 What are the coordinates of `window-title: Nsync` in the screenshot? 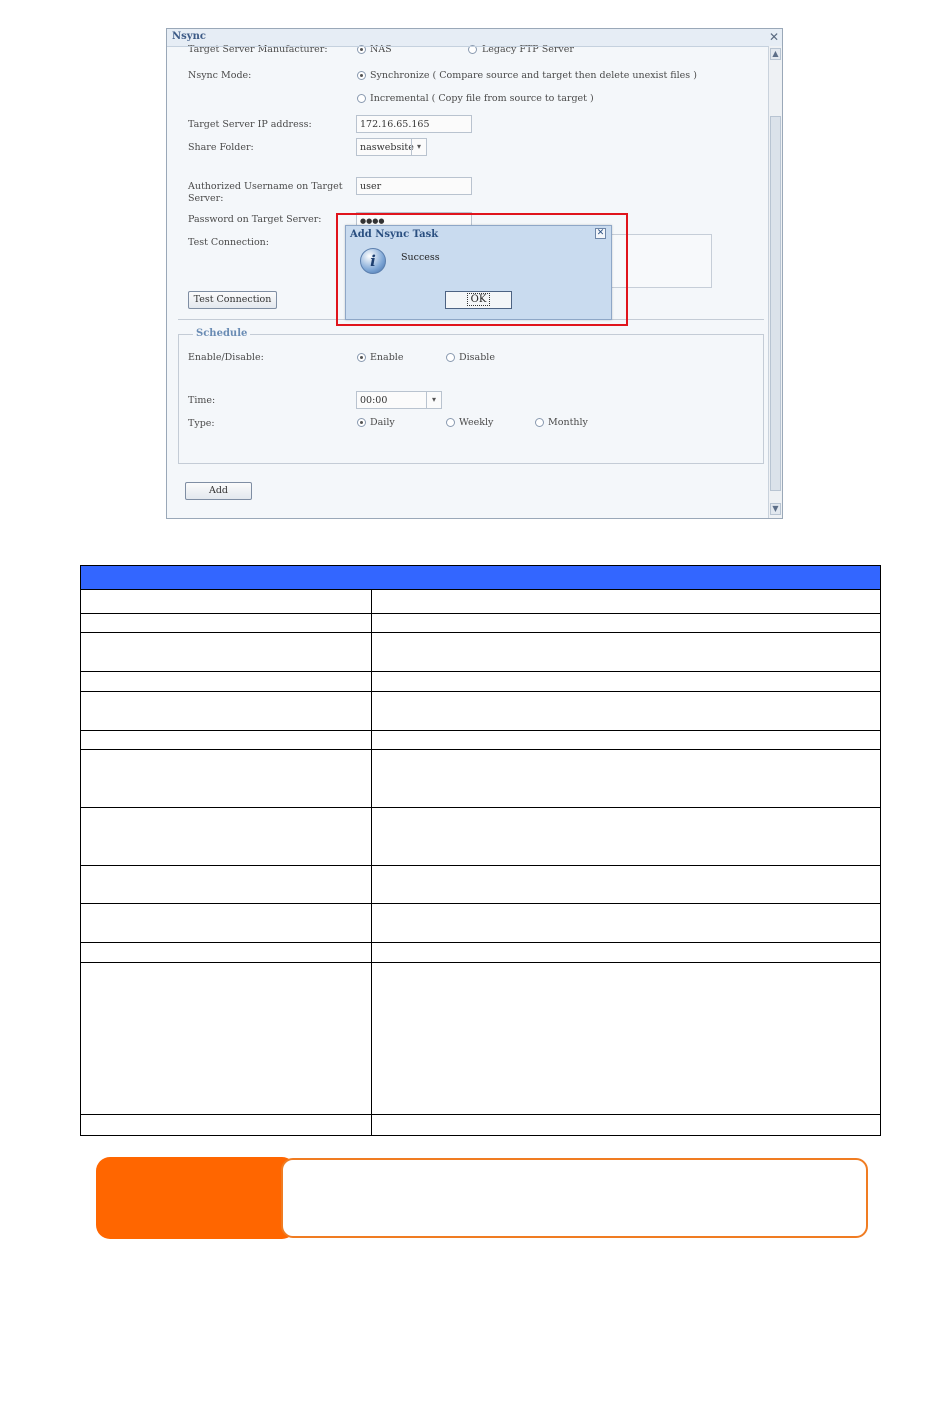 It's located at (189, 36).